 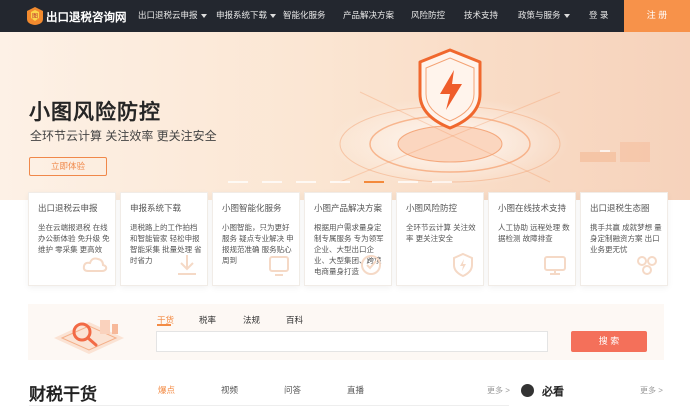 I want to click on search-input, so click(x=352, y=341).